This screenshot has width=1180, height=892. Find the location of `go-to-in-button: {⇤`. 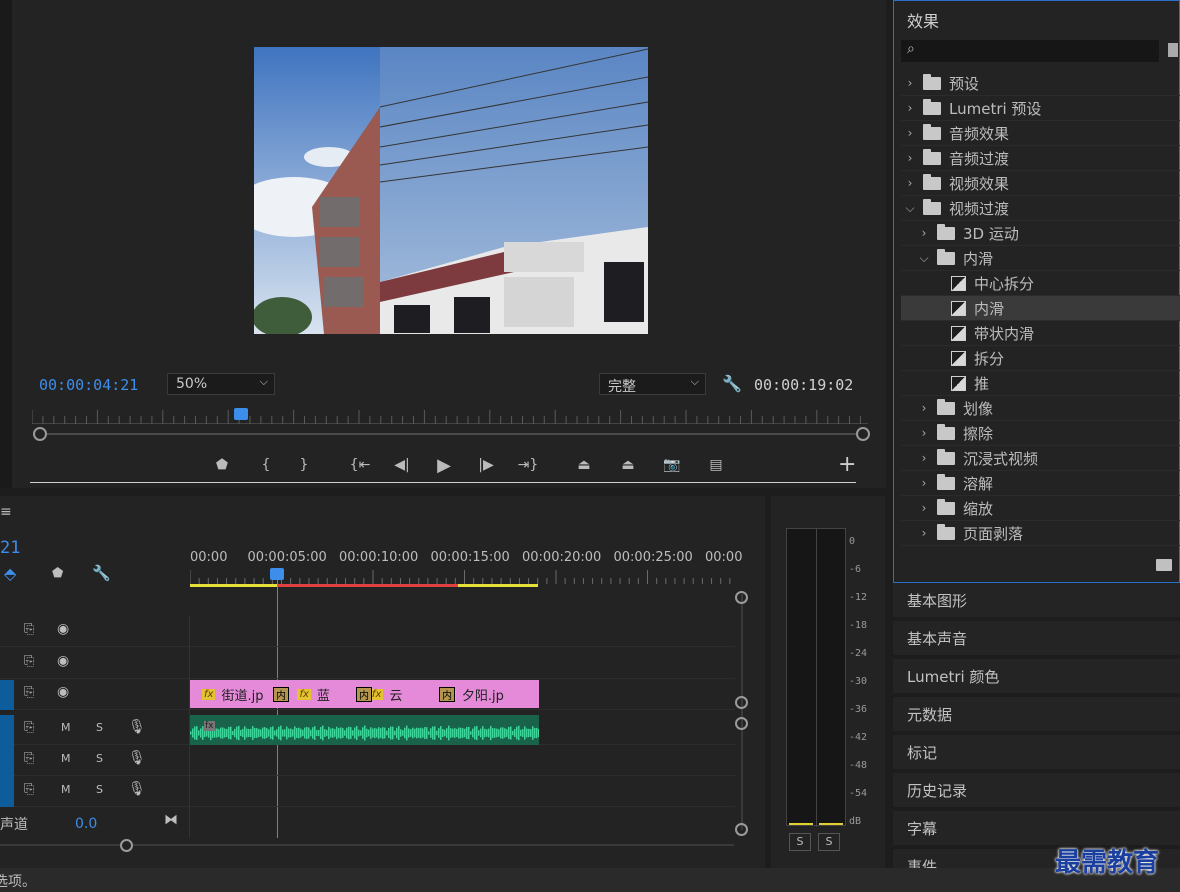

go-to-in-button: {⇤ is located at coordinates (360, 465).